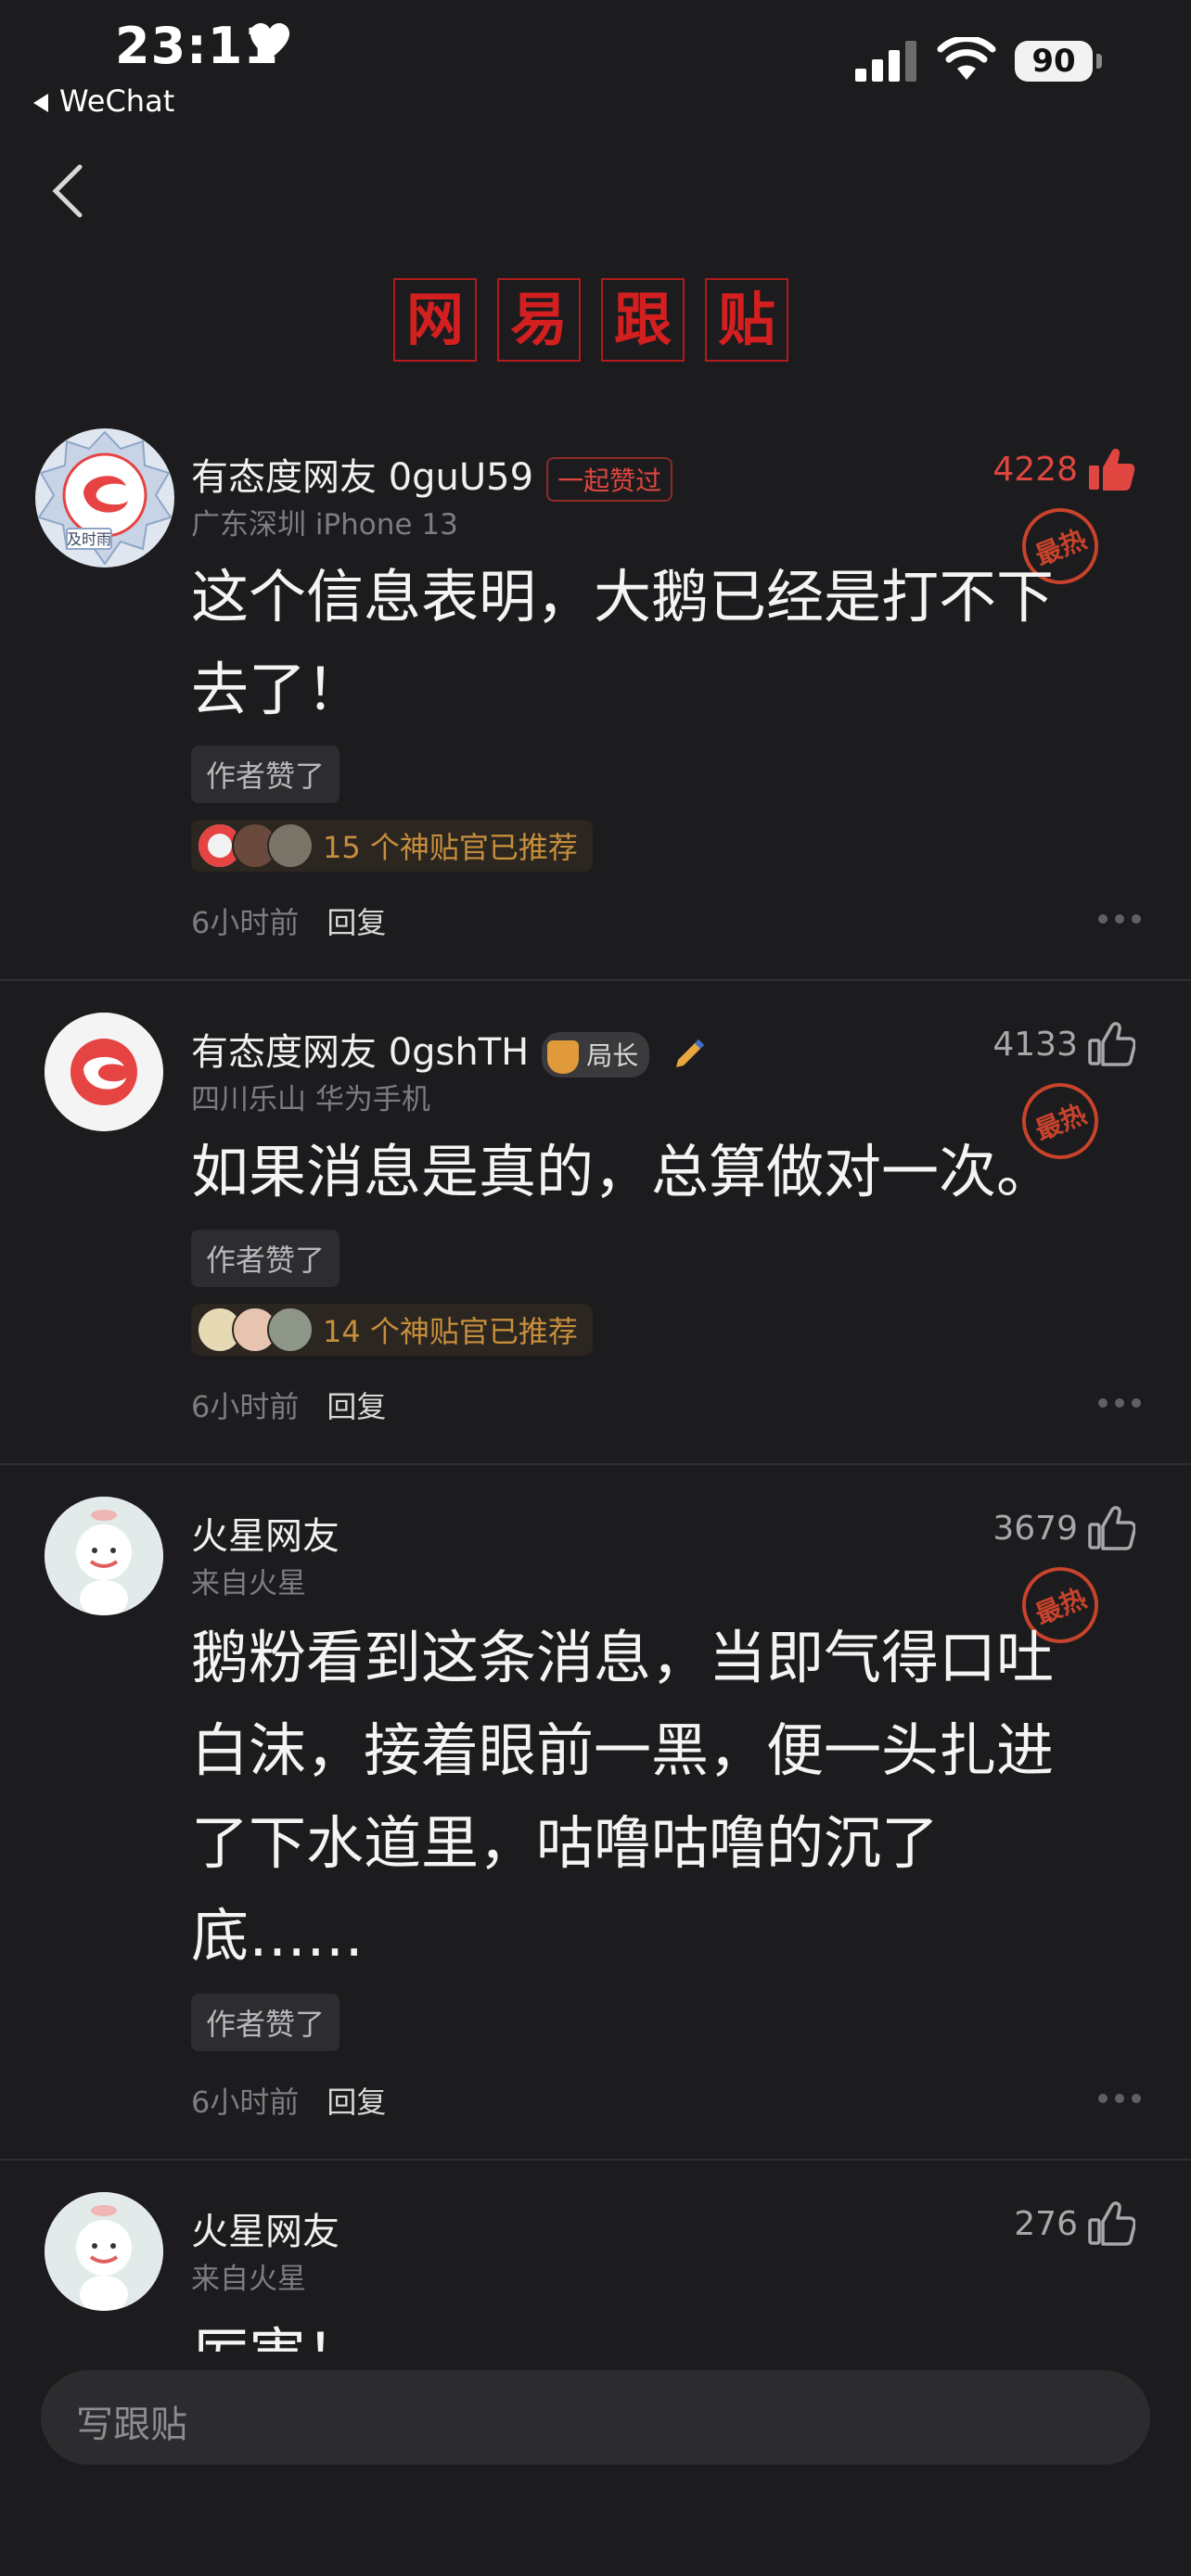  I want to click on comment-text: 这个信息表明，大鹅已经是打不下去了！, so click(650, 643).